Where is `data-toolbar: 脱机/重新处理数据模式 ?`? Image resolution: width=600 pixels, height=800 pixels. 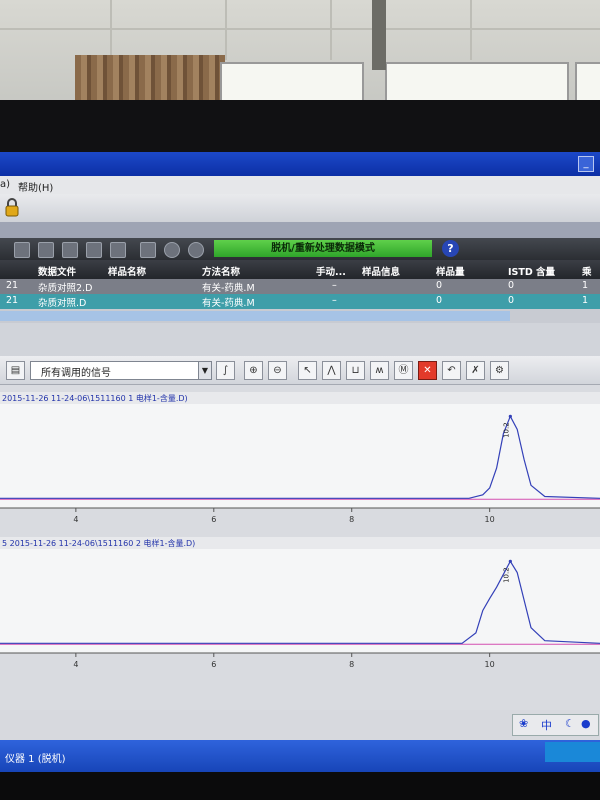
data-toolbar: 脱机/重新处理数据模式 ? is located at coordinates (300, 249).